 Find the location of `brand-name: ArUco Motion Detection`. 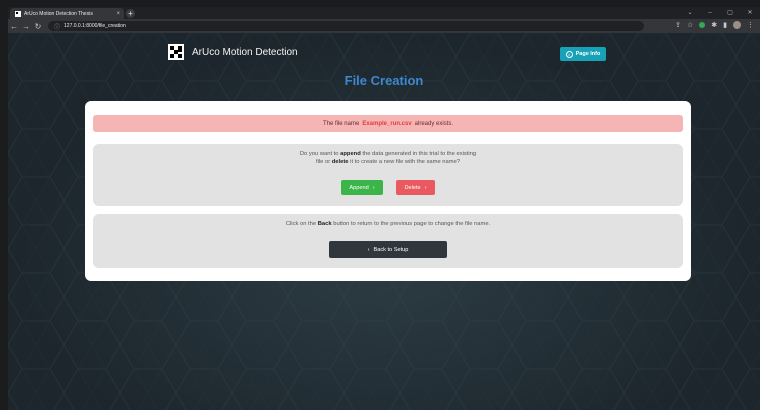

brand-name: ArUco Motion Detection is located at coordinates (245, 52).